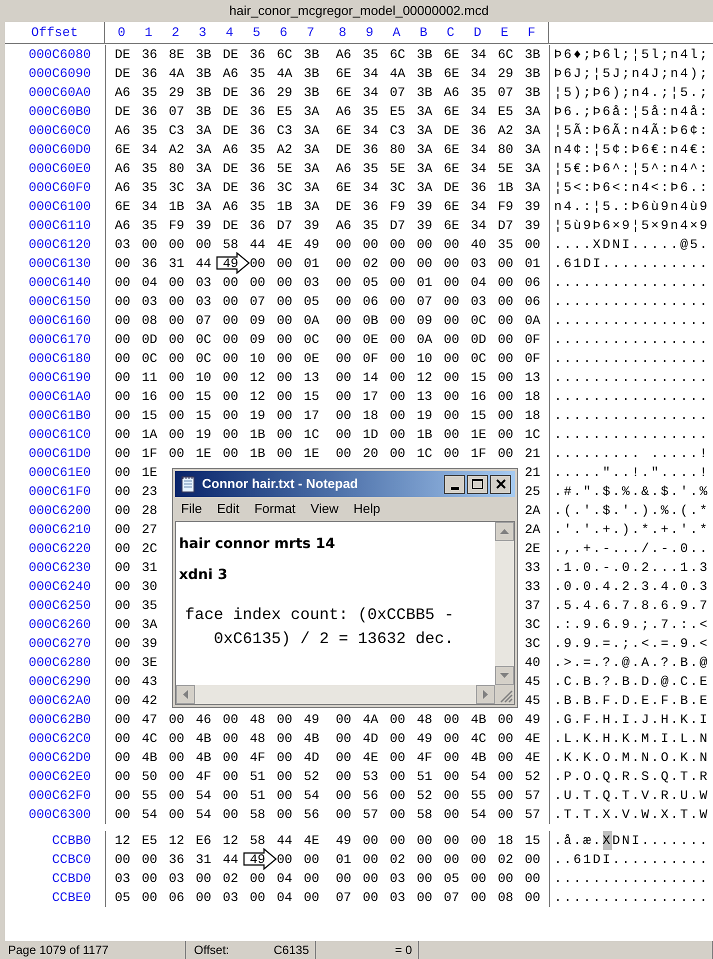 The width and height of the screenshot is (713, 959). Describe the element at coordinates (149, 33) in the screenshot. I see `column-header: 1` at that location.